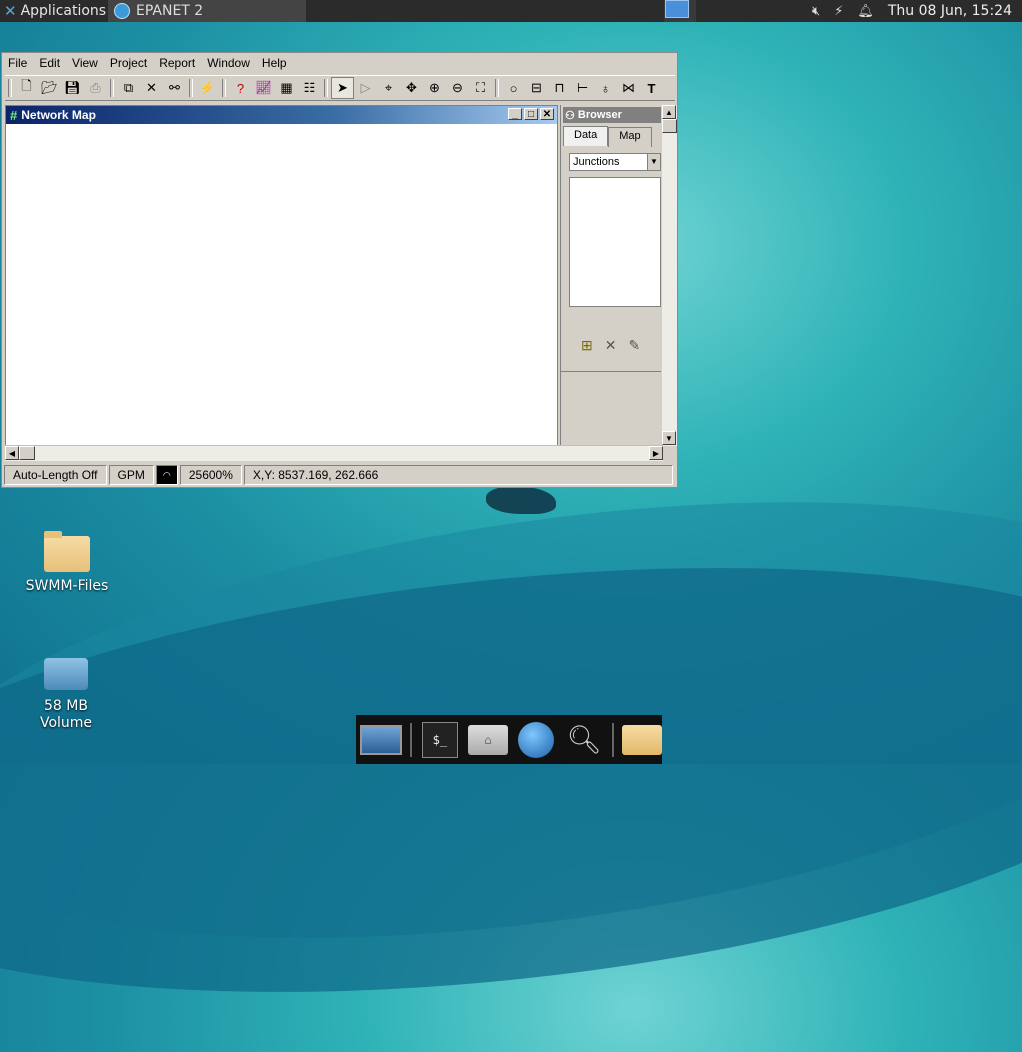 The height and width of the screenshot is (1052, 1022). Describe the element at coordinates (228, 63) in the screenshot. I see `menu-window: Window` at that location.